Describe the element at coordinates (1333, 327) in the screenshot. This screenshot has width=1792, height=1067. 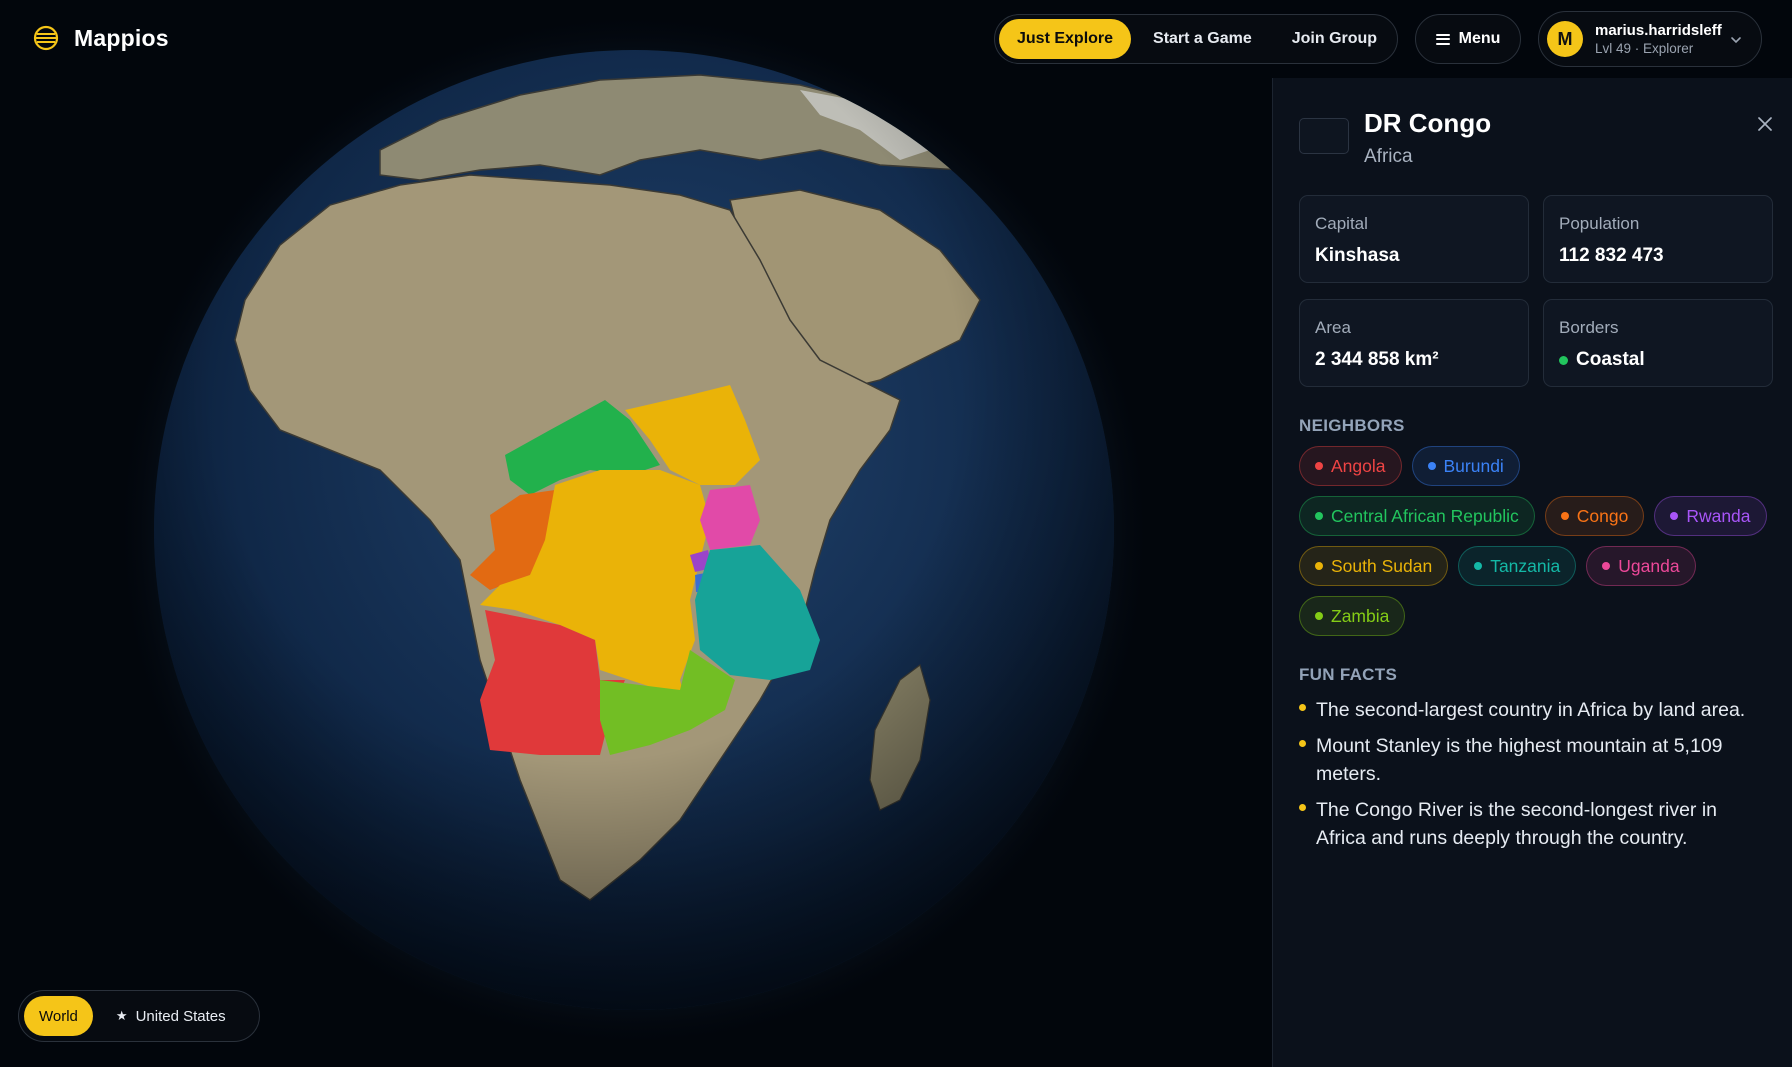
I see `area-label: Area` at that location.